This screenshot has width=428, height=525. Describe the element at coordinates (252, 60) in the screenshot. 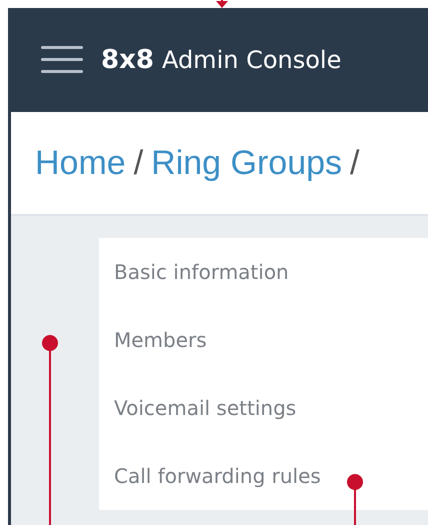

I see `app-title: Admin Console` at that location.